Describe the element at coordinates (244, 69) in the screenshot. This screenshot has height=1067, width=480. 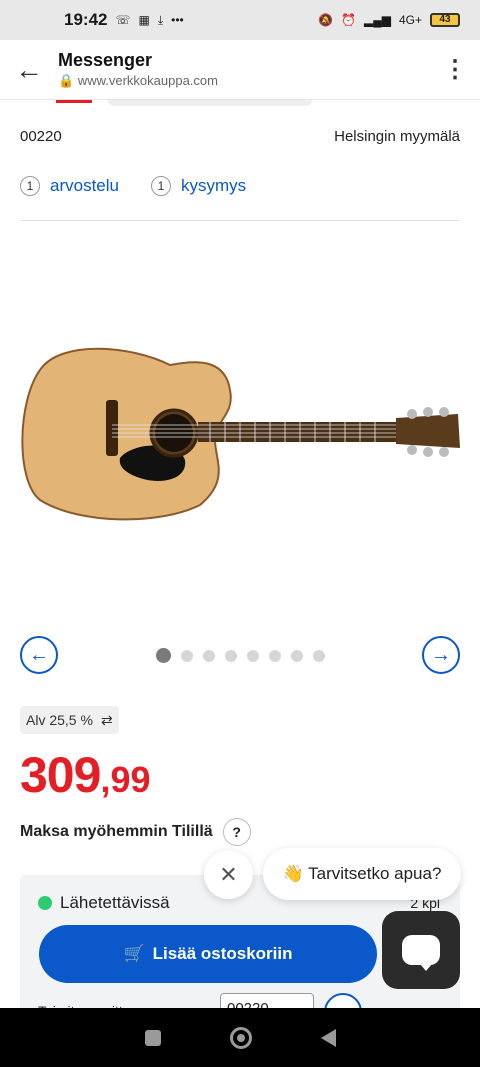
I see `header-text: Messenger 🔒 www.verkkokauppa.com` at that location.